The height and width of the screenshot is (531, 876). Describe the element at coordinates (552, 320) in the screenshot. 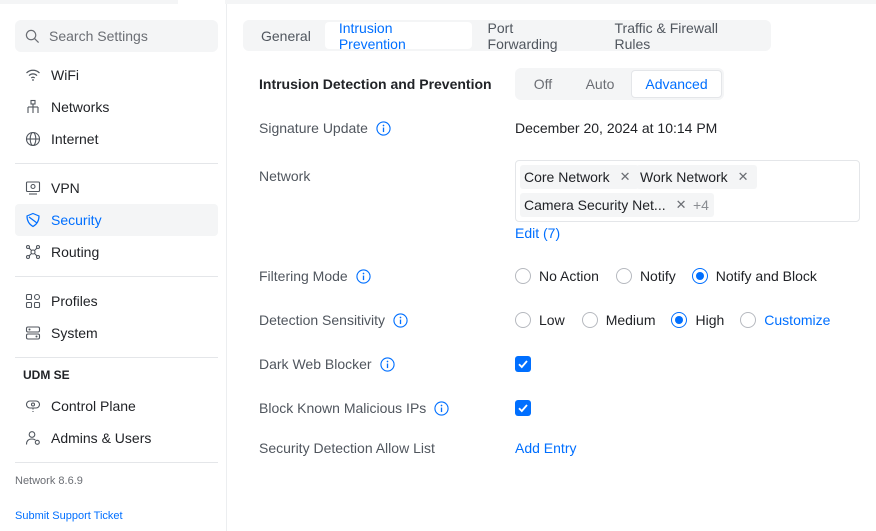

I see `radio-label: Low` at that location.